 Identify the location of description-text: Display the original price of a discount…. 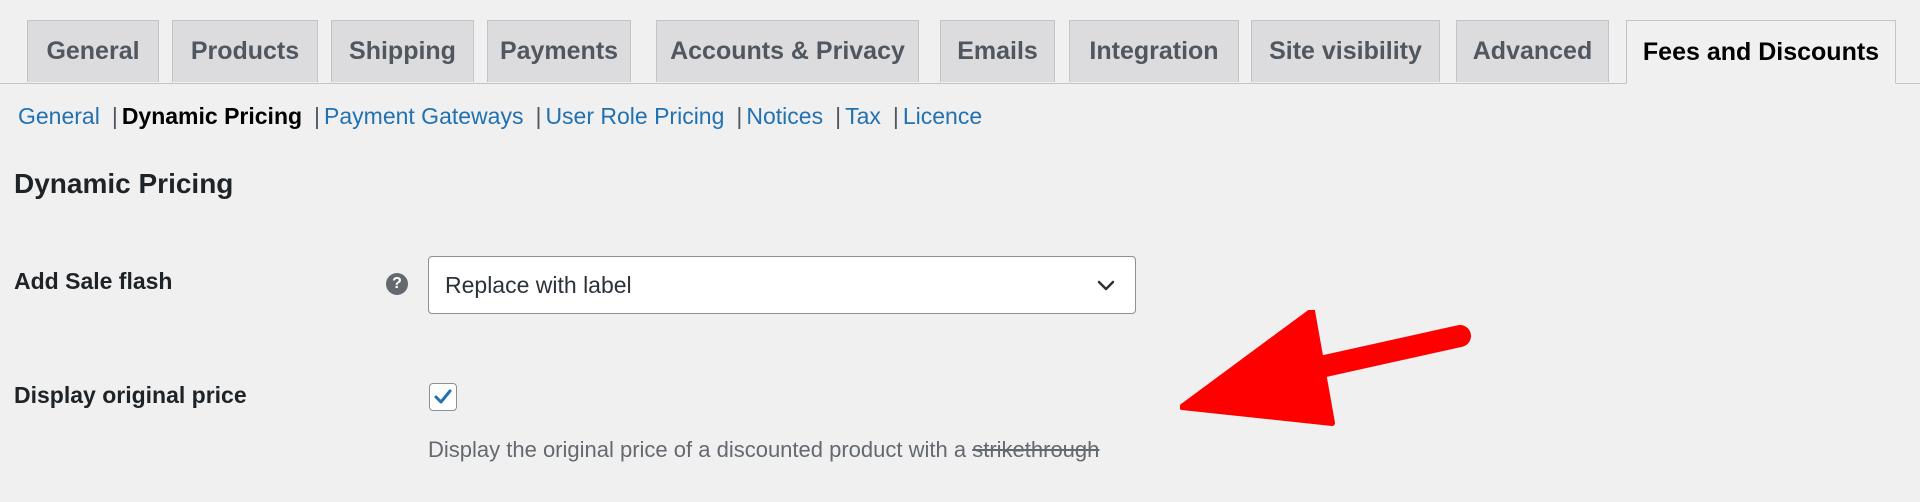
(697, 449).